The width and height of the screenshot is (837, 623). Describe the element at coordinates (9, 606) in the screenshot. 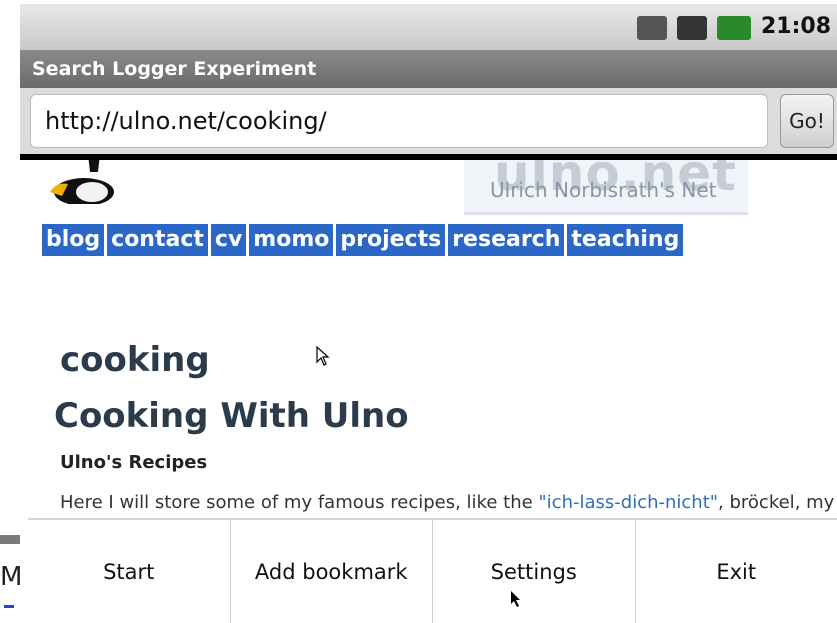

I see `background-link` at that location.